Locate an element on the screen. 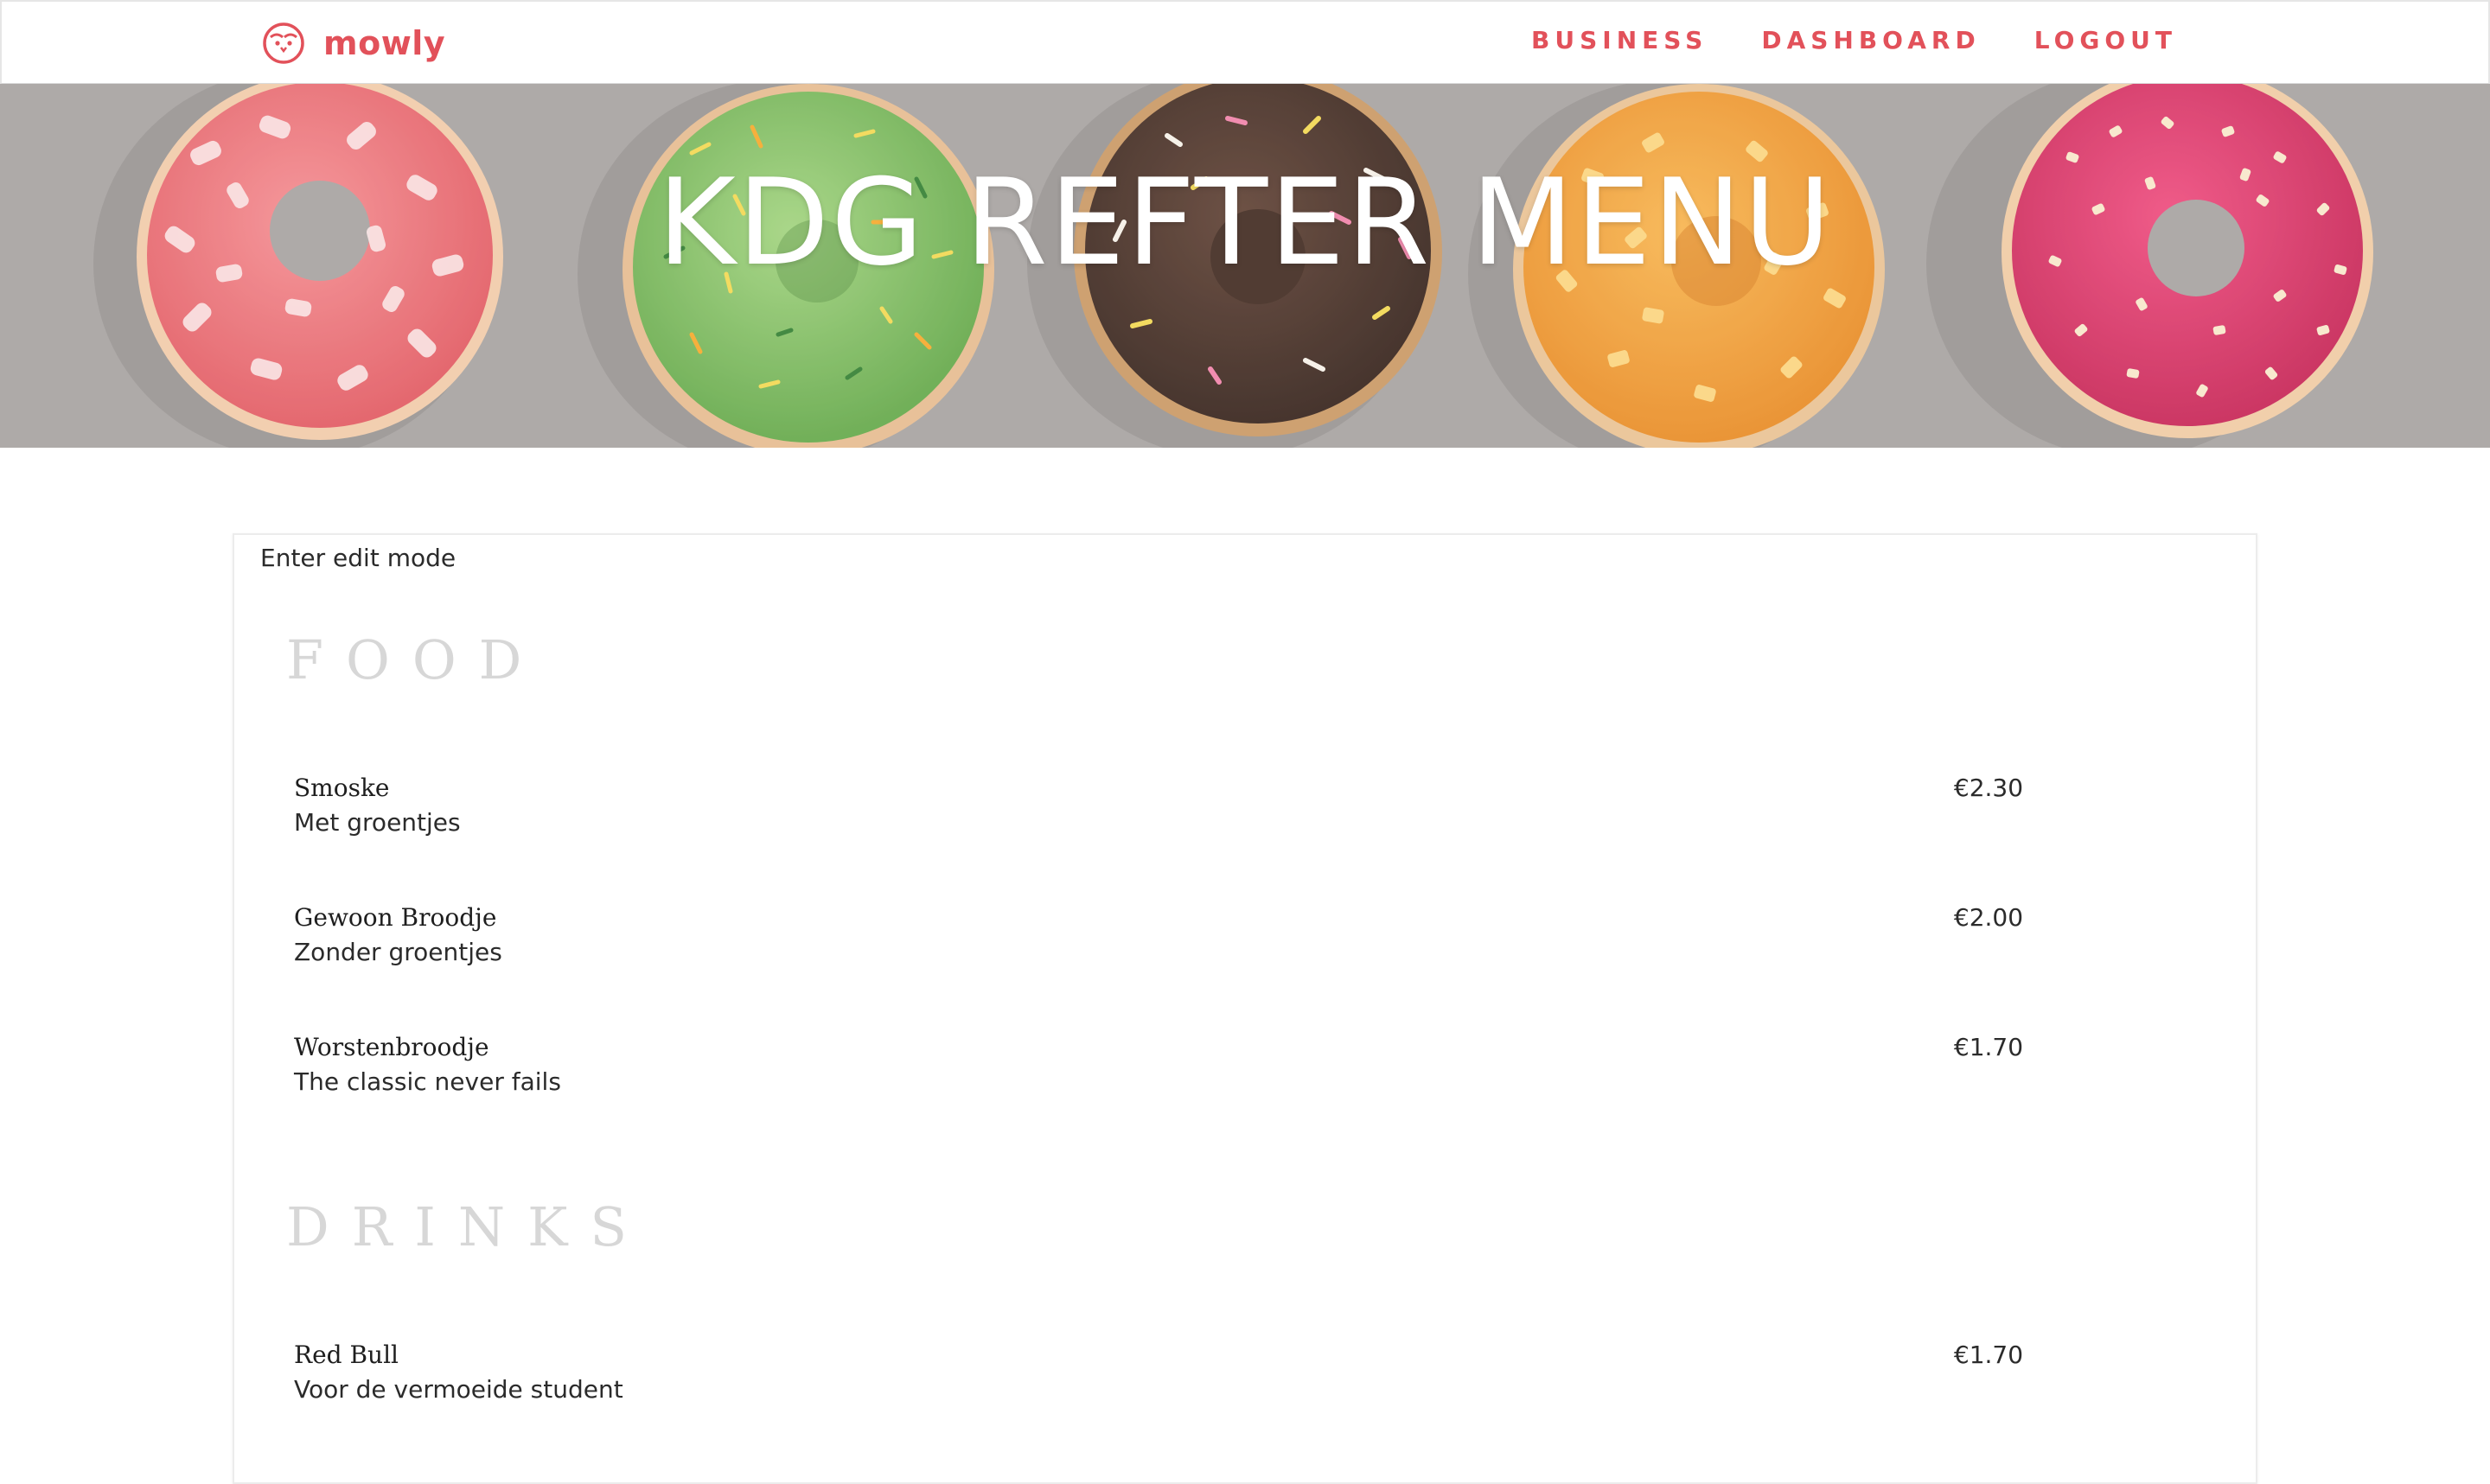 The height and width of the screenshot is (1484, 2490). item-description: Met groentjes is located at coordinates (377, 822).